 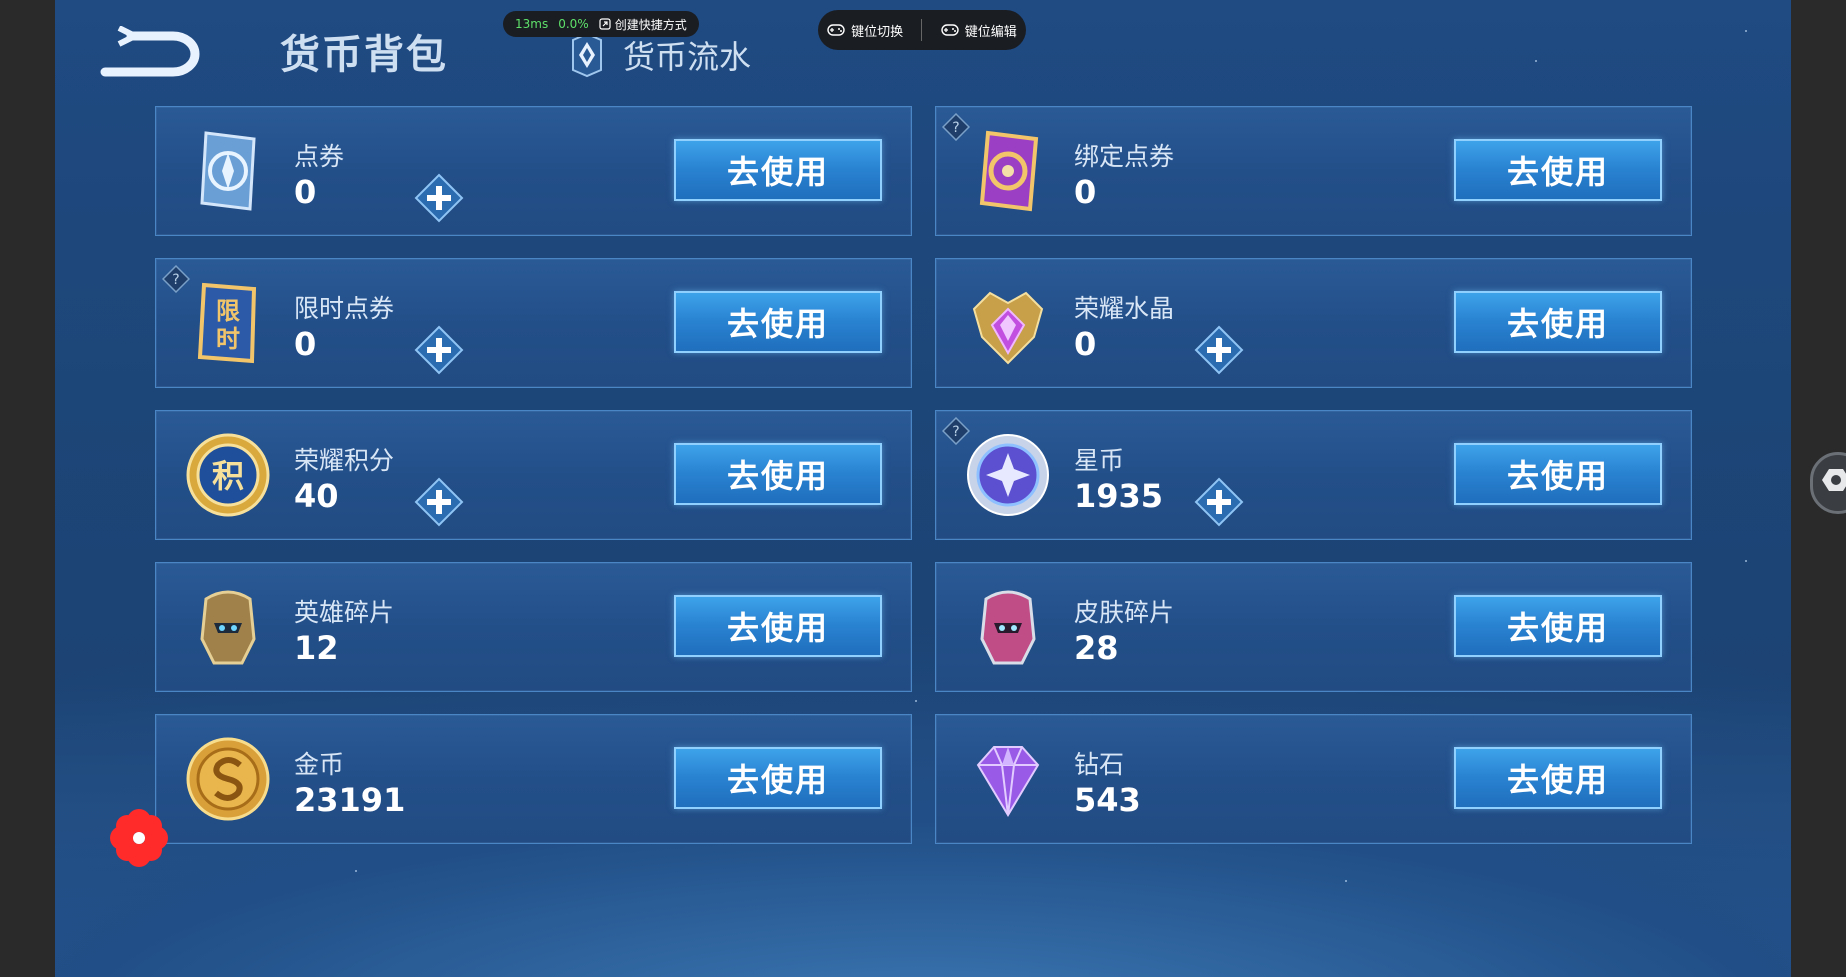 What do you see at coordinates (147, 54) in the screenshot?
I see `back-arrow-icon` at bounding box center [147, 54].